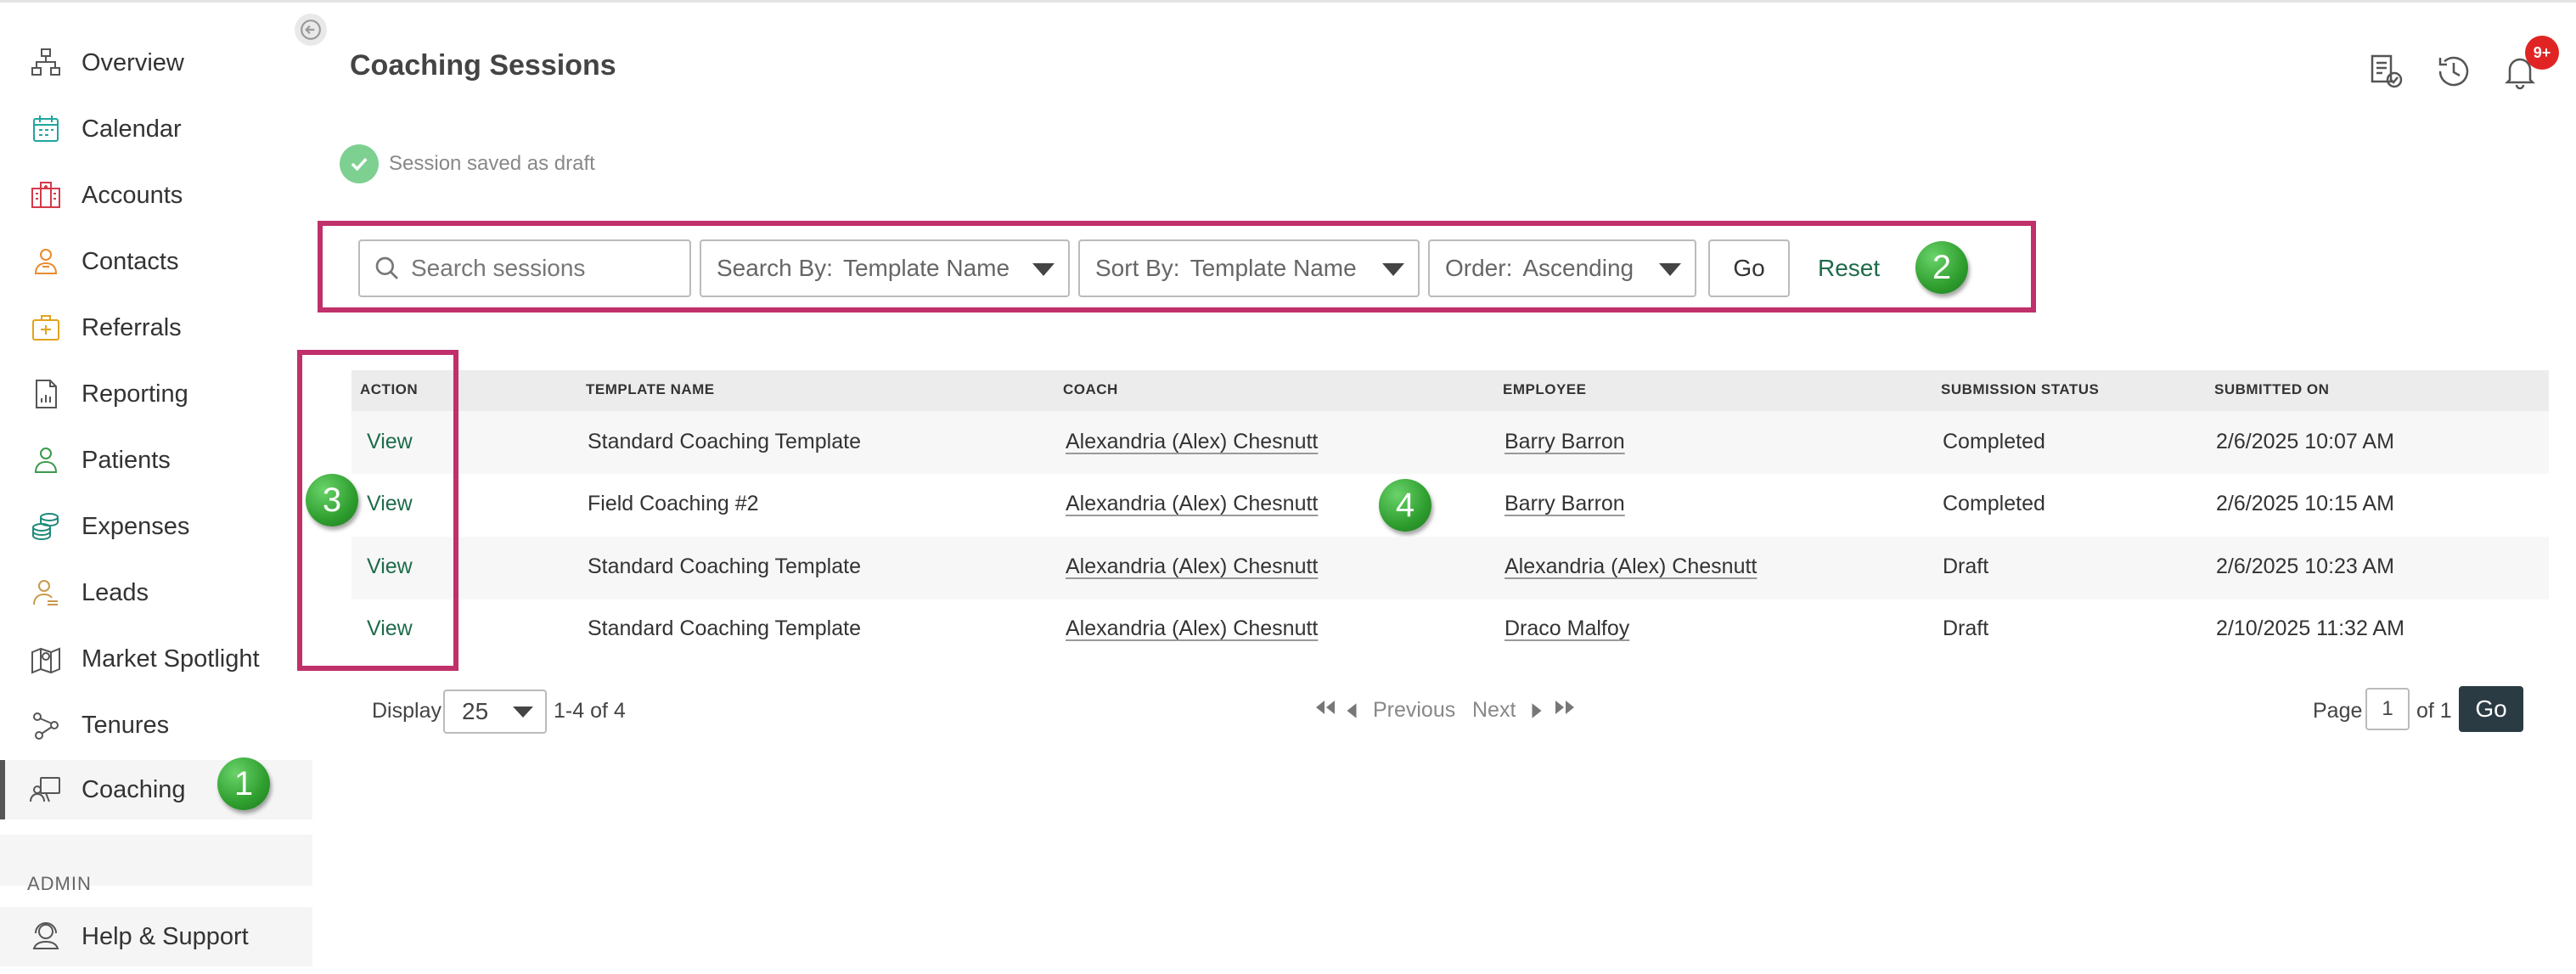 The height and width of the screenshot is (974, 2576). What do you see at coordinates (2338, 711) in the screenshot?
I see `page-label: Page` at bounding box center [2338, 711].